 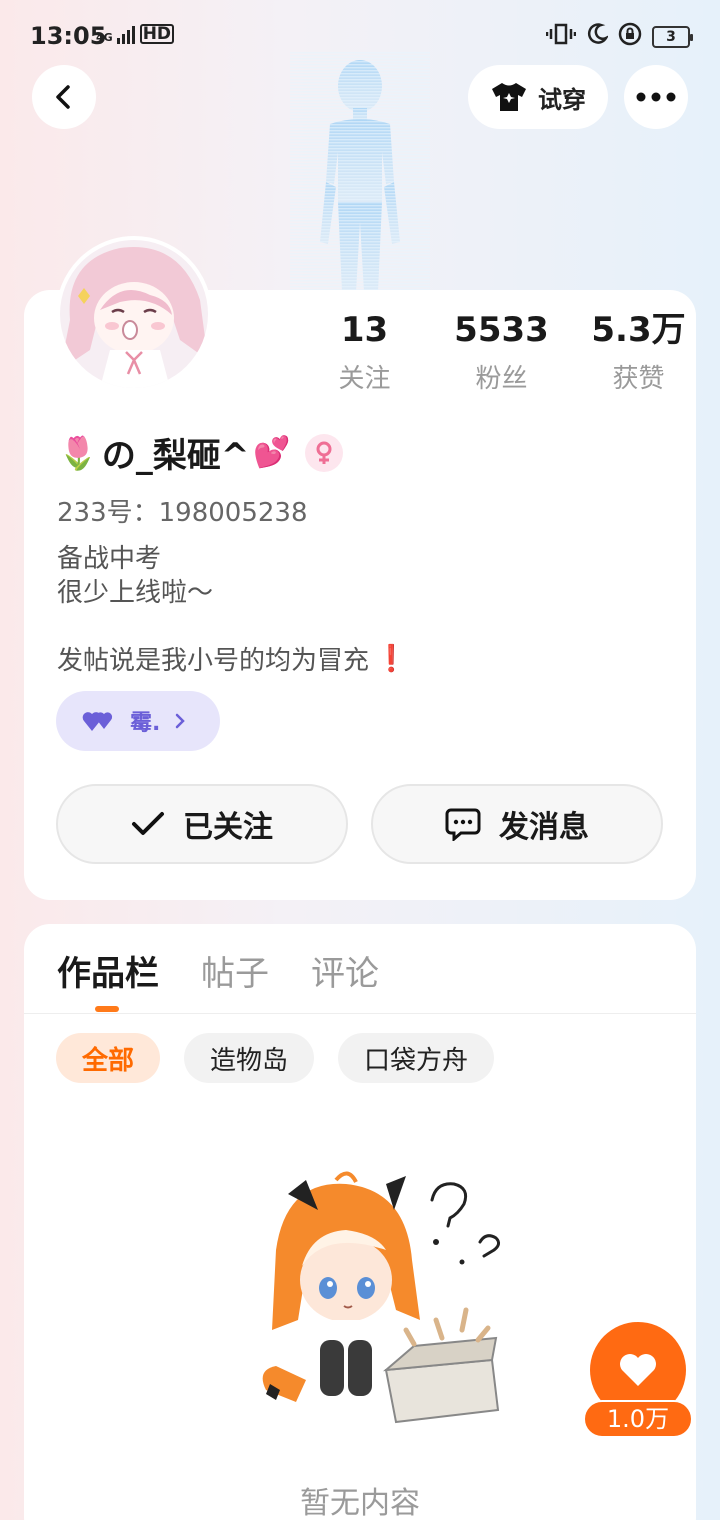 I want to click on filter-chip-ark: 口袋方舟, so click(x=416, y=1058).